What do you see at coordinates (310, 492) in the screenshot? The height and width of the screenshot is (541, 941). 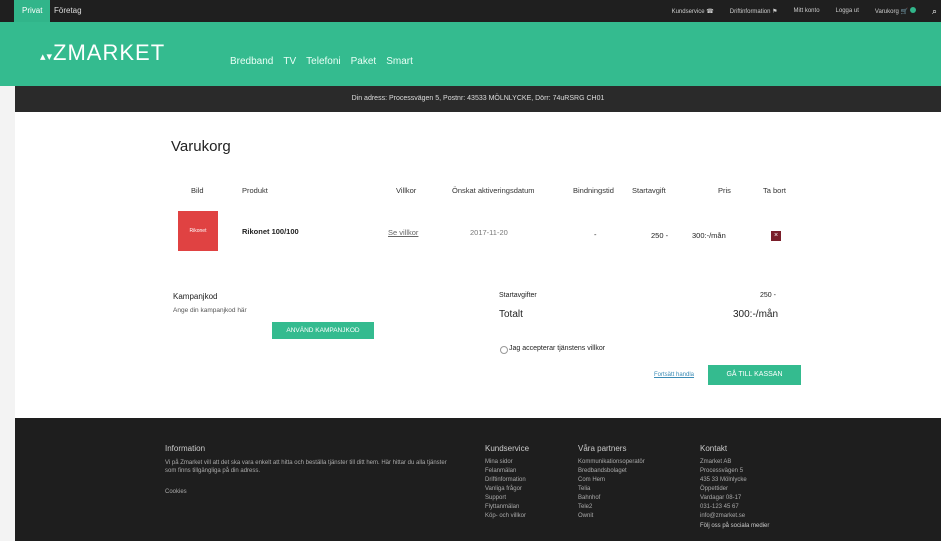 I see `cookies-link: Cookies` at bounding box center [310, 492].